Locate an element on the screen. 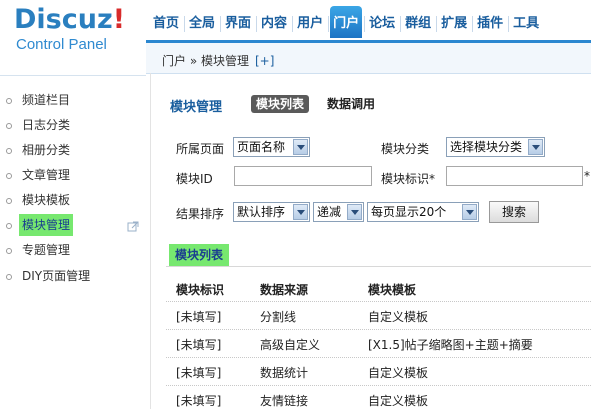 This screenshot has height=412, width=591. top-nav-item: 首页 is located at coordinates (166, 22).